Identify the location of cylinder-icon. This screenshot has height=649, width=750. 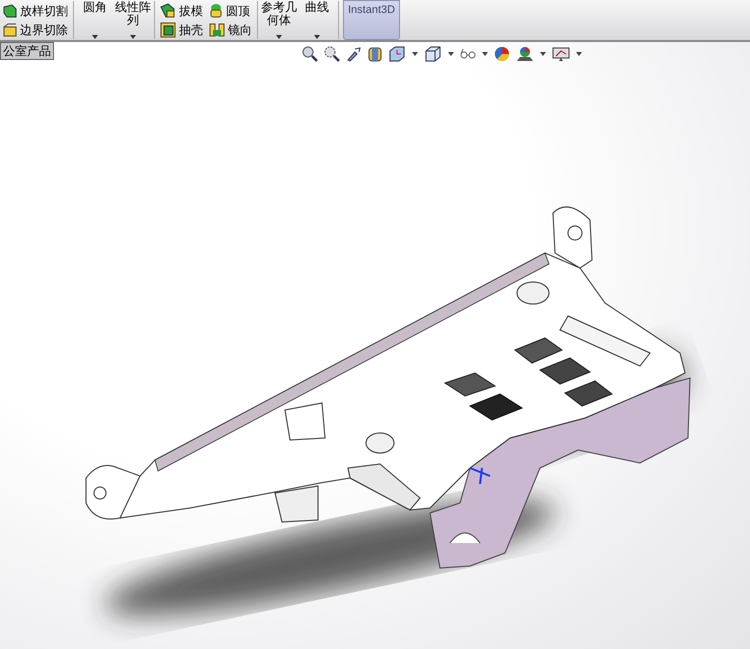
(375, 54).